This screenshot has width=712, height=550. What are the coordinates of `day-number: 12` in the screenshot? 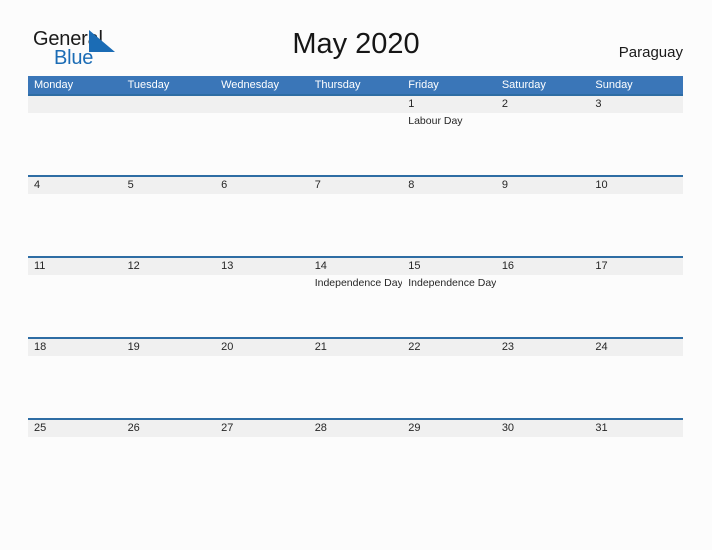 It's located at (169, 266).